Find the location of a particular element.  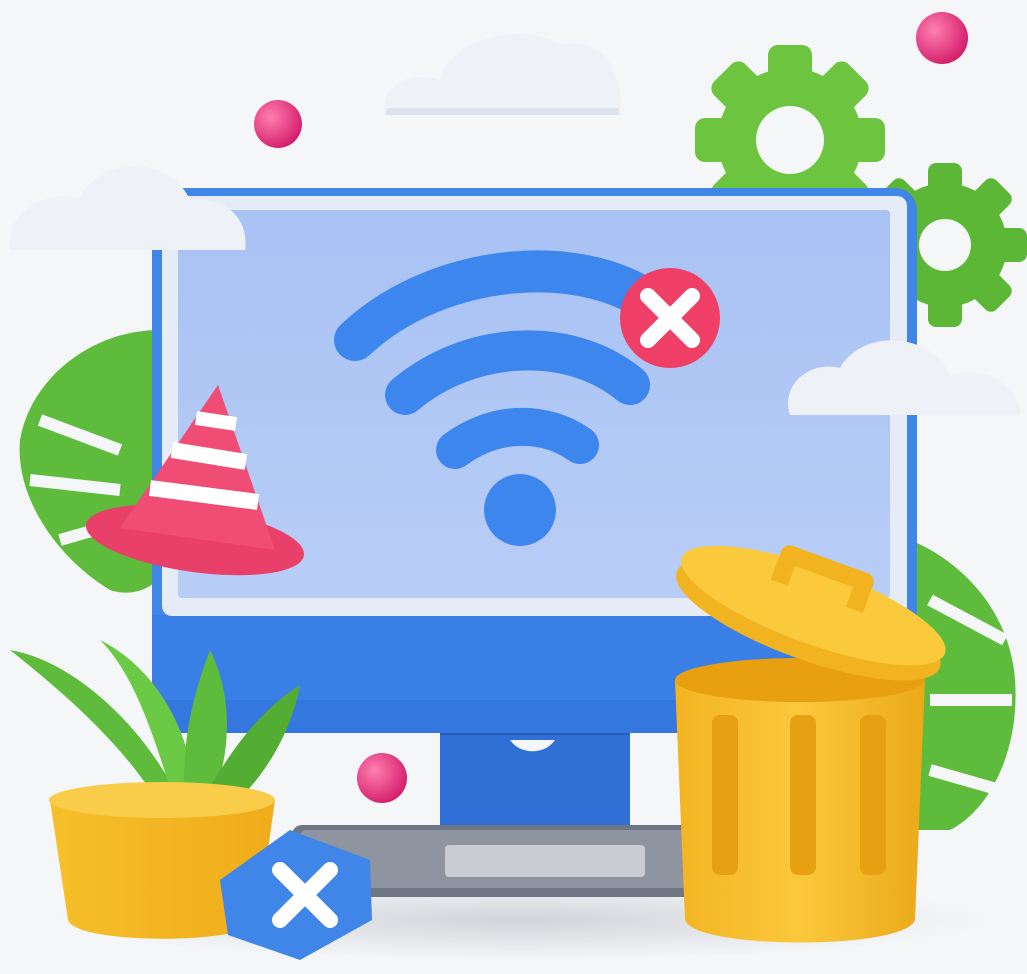

error-x-icon is located at coordinates (670, 318).